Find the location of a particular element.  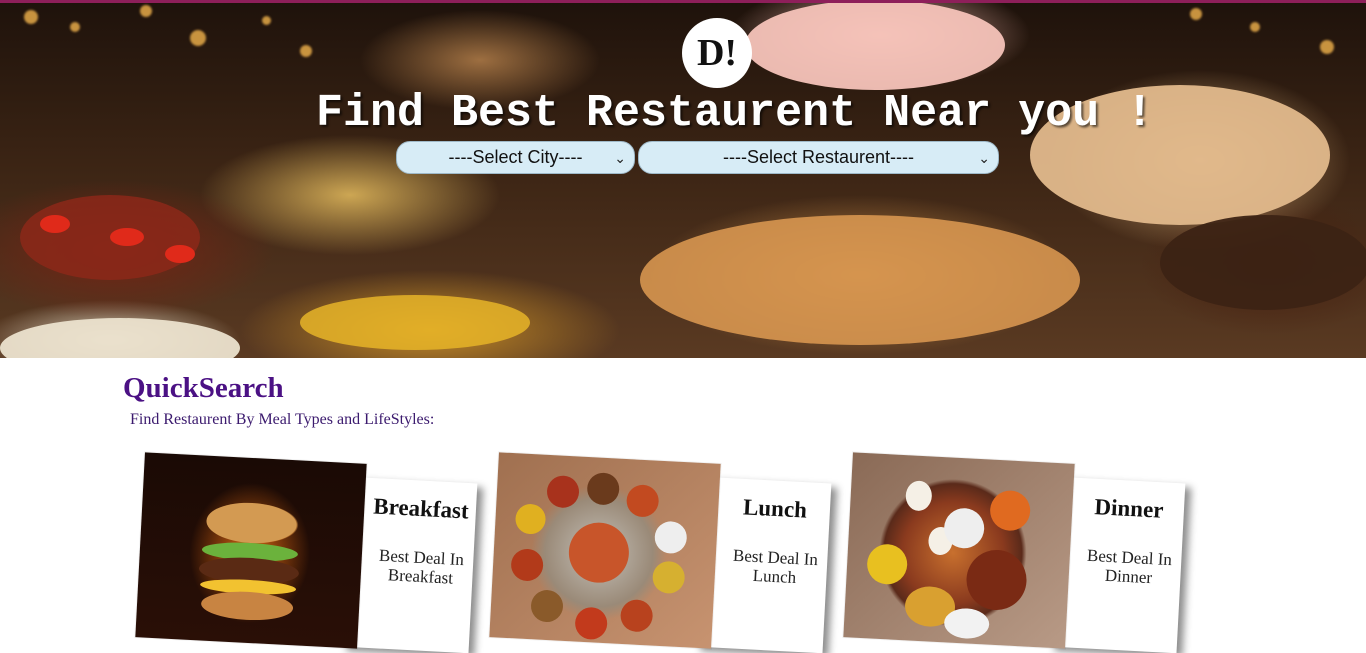

city-select: ----Select City---- ⌄ is located at coordinates (515, 157).